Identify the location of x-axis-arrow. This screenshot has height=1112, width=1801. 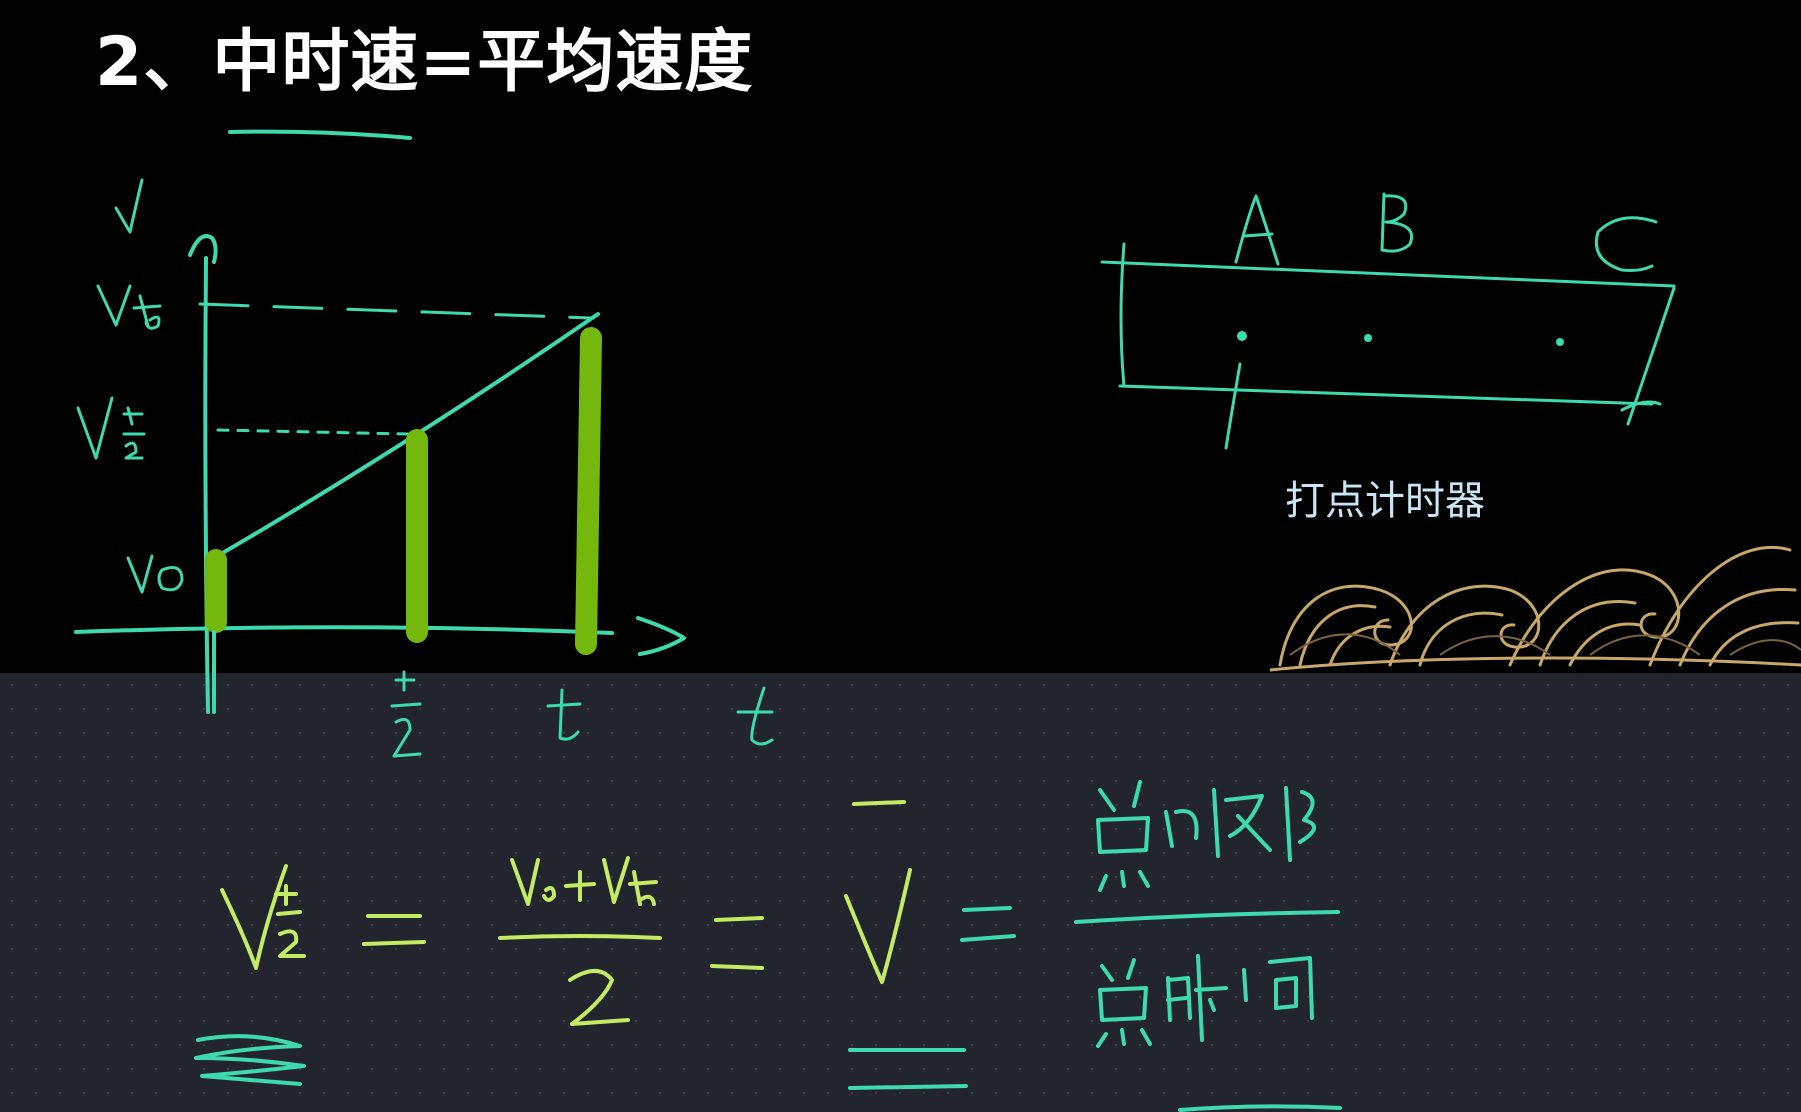
(661, 636).